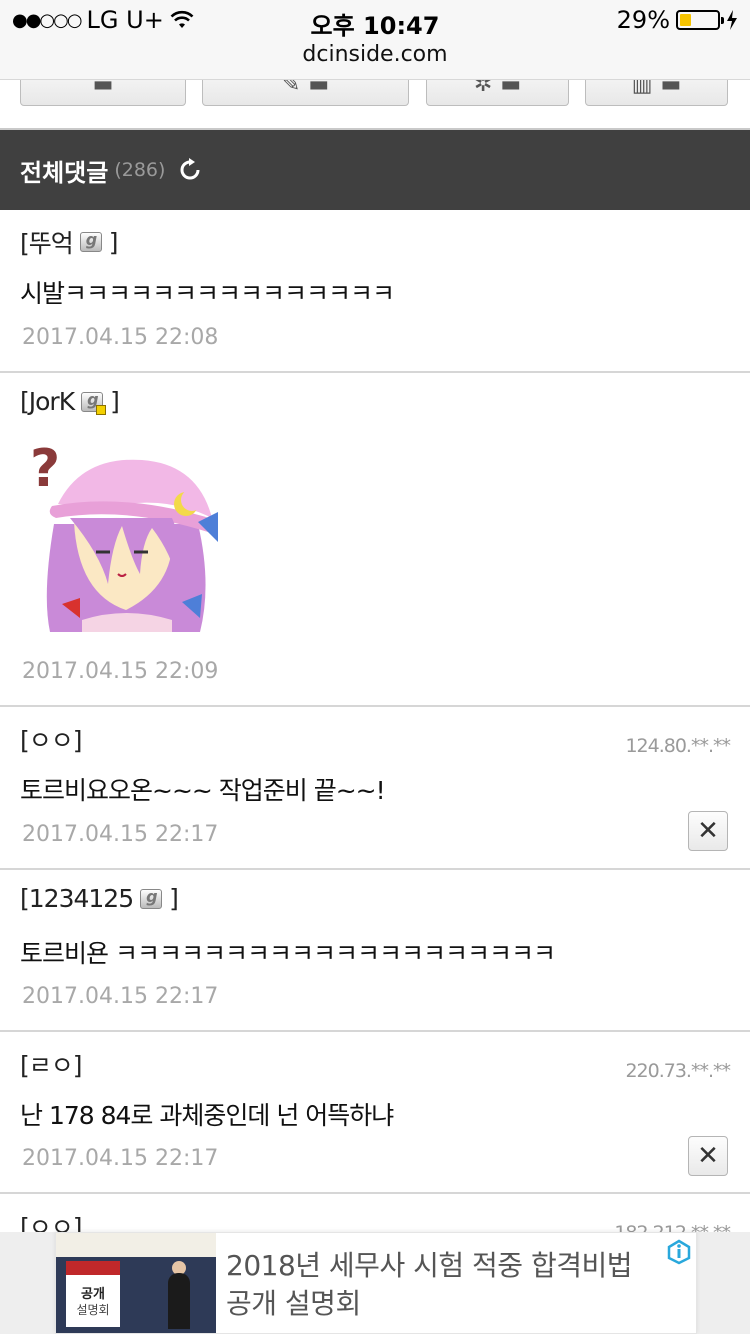 Image resolution: width=750 pixels, height=1334 pixels. What do you see at coordinates (375, 54) in the screenshot?
I see `address-bar: dcinside.com` at bounding box center [375, 54].